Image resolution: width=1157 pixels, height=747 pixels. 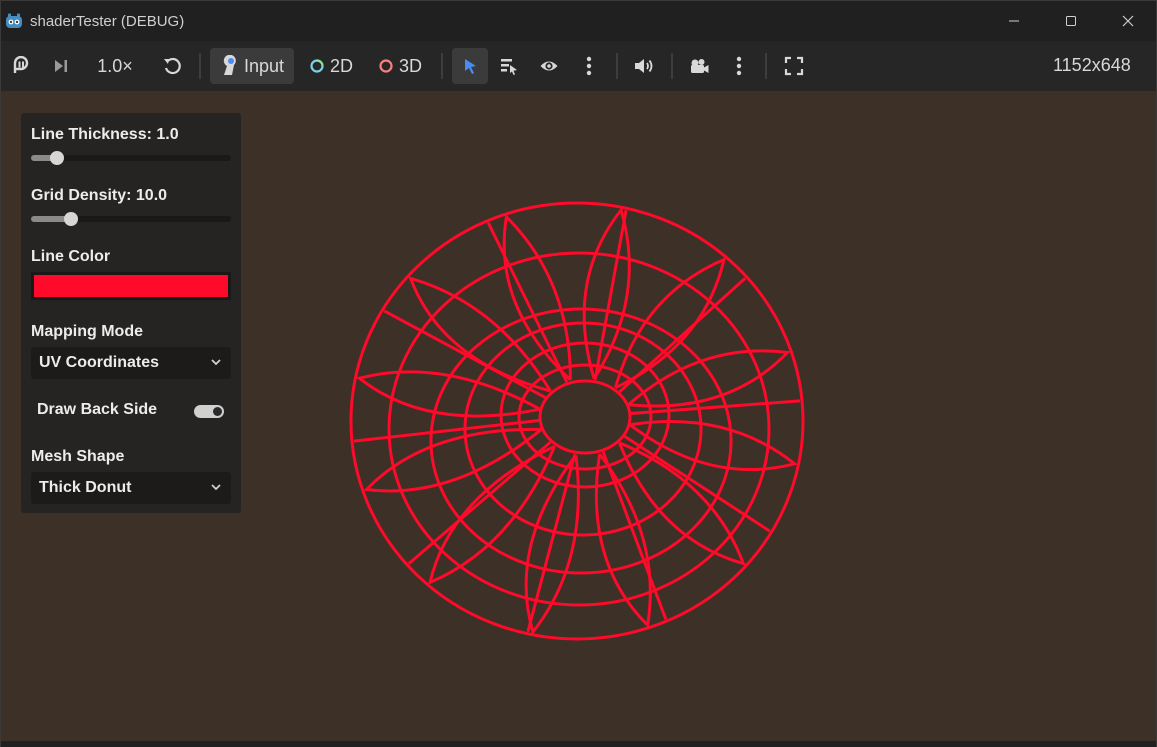 I want to click on camera-options-button, so click(x=739, y=66).